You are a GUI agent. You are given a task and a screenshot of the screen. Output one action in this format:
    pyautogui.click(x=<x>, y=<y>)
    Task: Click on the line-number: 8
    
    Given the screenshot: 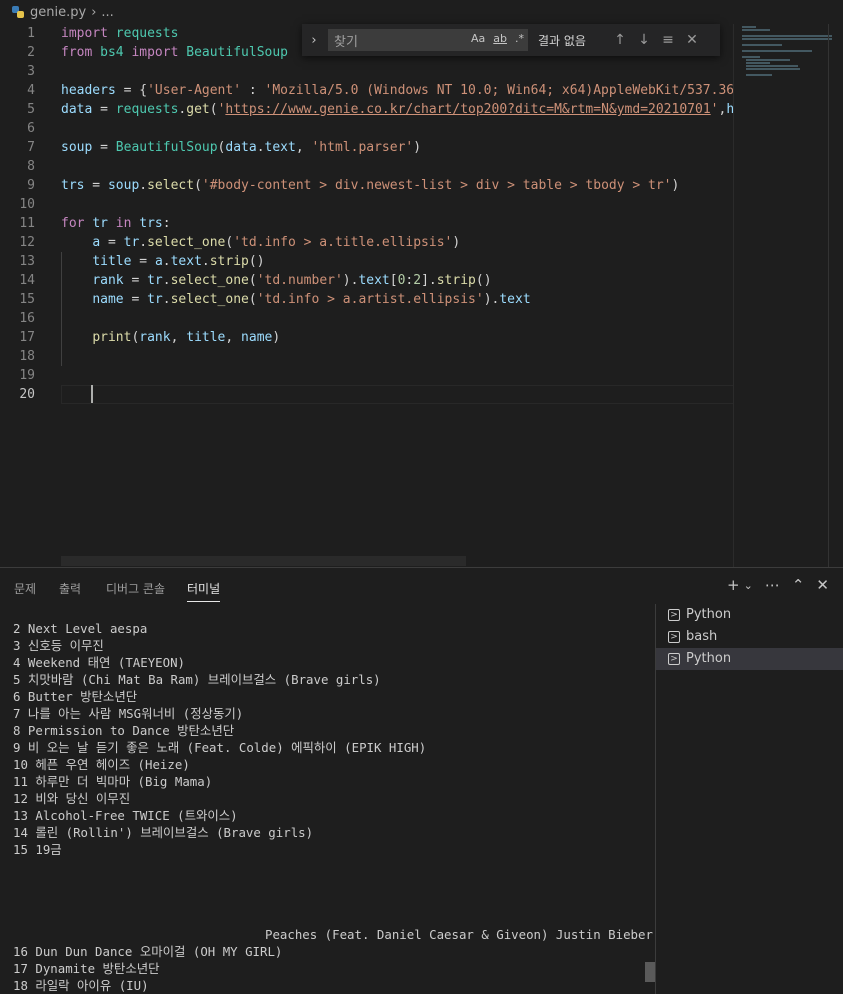 What is the action you would take?
    pyautogui.click(x=31, y=166)
    